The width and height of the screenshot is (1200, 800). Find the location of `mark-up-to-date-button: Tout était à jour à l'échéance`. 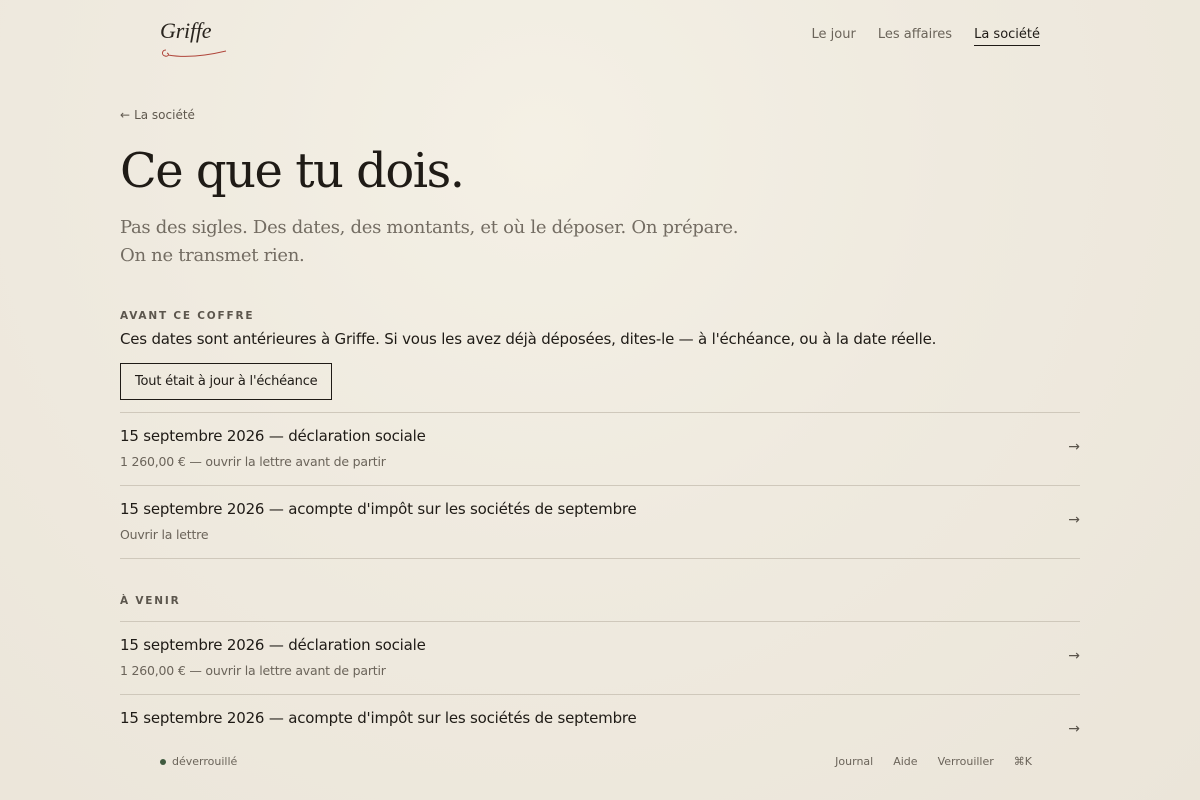

mark-up-to-date-button: Tout était à jour à l'échéance is located at coordinates (226, 381).